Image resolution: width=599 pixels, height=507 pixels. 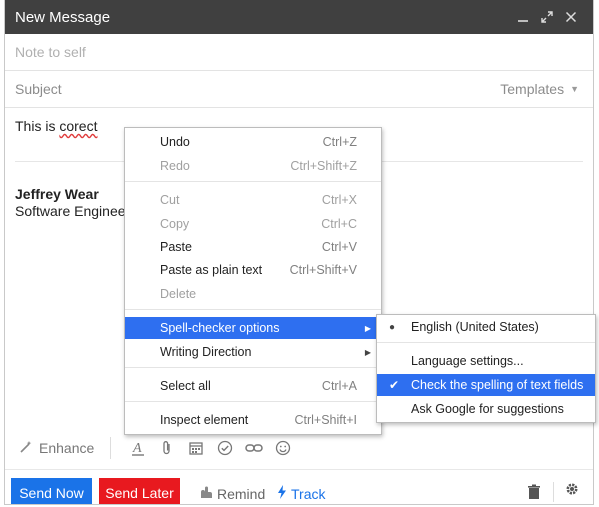 I want to click on link-icon, so click(x=253, y=448).